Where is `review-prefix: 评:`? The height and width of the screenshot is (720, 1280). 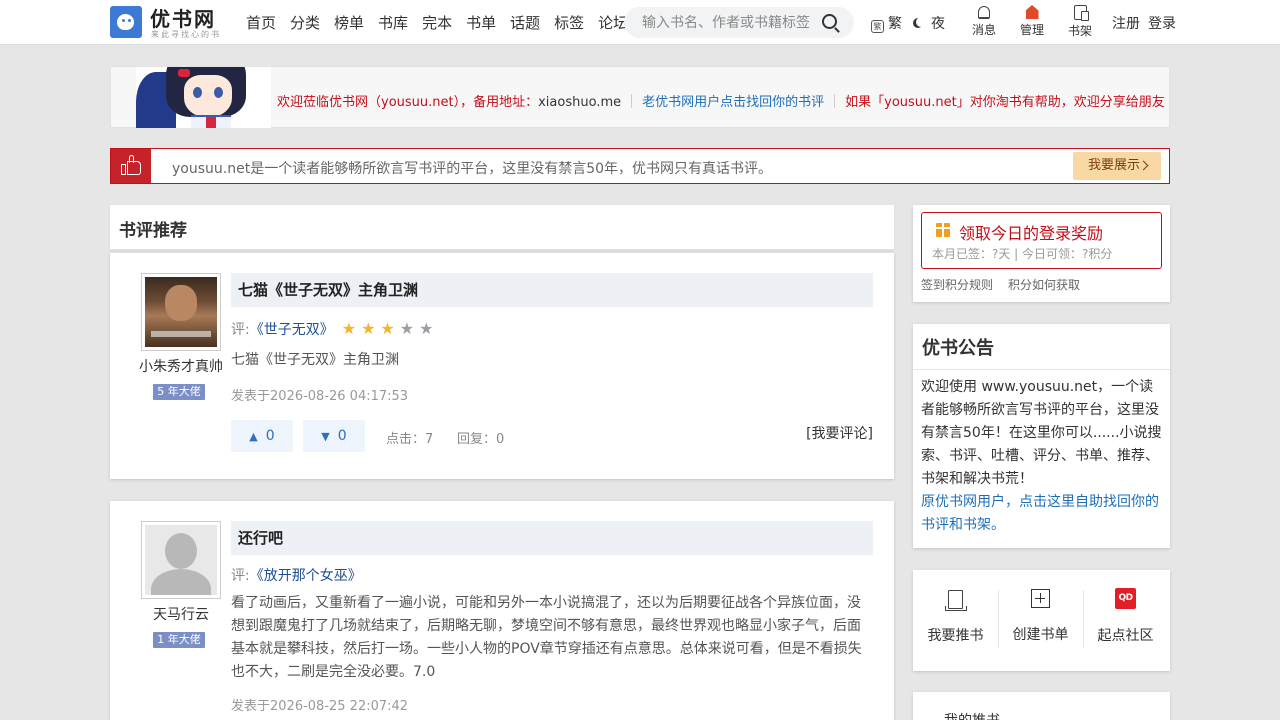
review-prefix: 评: is located at coordinates (240, 330).